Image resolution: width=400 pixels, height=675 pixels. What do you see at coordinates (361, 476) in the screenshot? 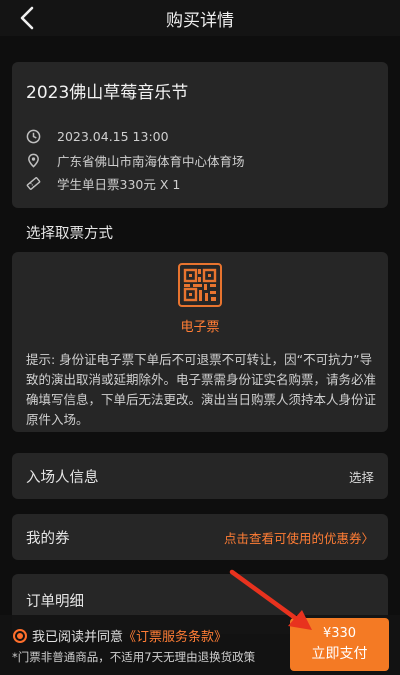
I see `attendee-select-link: 选择` at bounding box center [361, 476].